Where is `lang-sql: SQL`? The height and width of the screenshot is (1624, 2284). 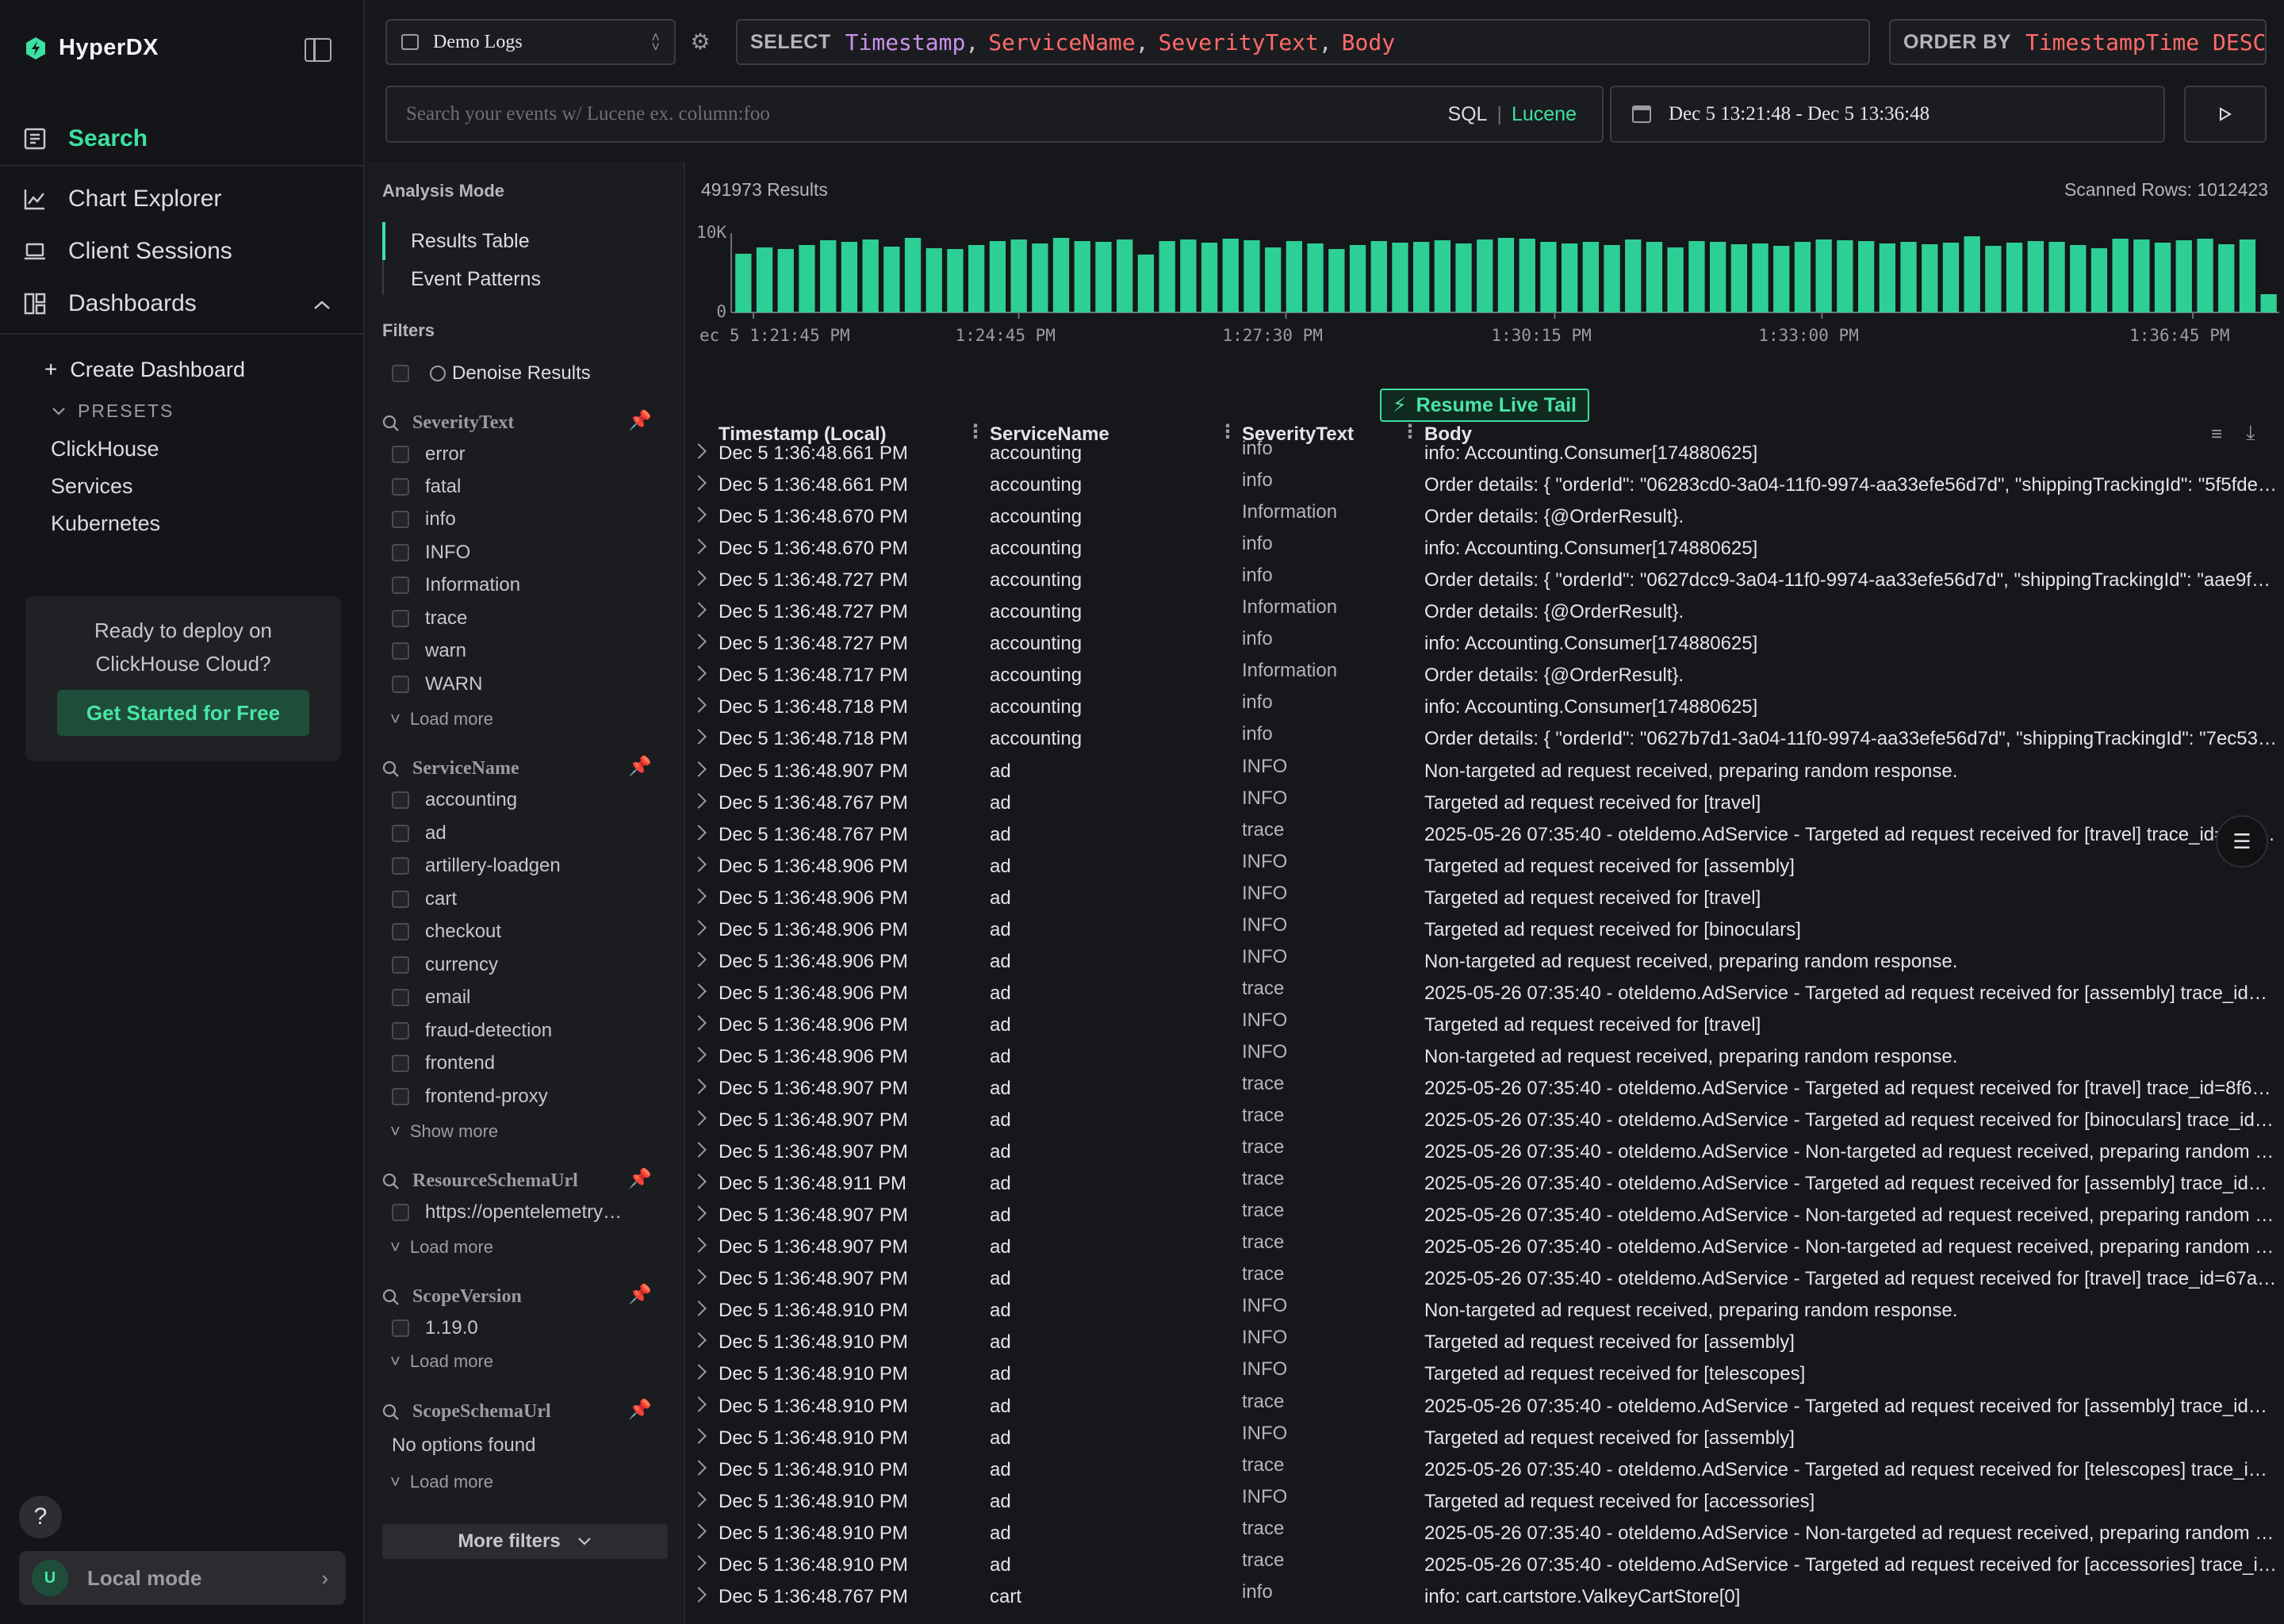
lang-sql: SQL is located at coordinates (1467, 114).